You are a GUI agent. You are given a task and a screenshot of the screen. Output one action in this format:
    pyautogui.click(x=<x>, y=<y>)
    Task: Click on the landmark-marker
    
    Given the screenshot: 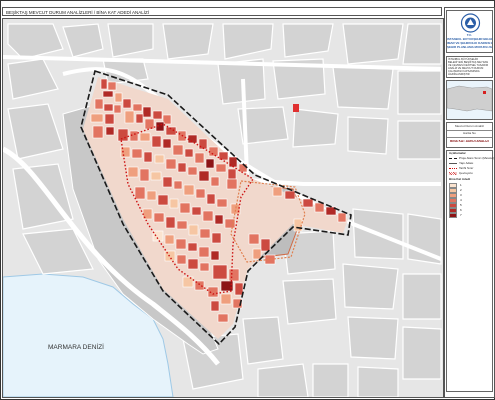 What is the action you would take?
    pyautogui.click(x=296, y=108)
    